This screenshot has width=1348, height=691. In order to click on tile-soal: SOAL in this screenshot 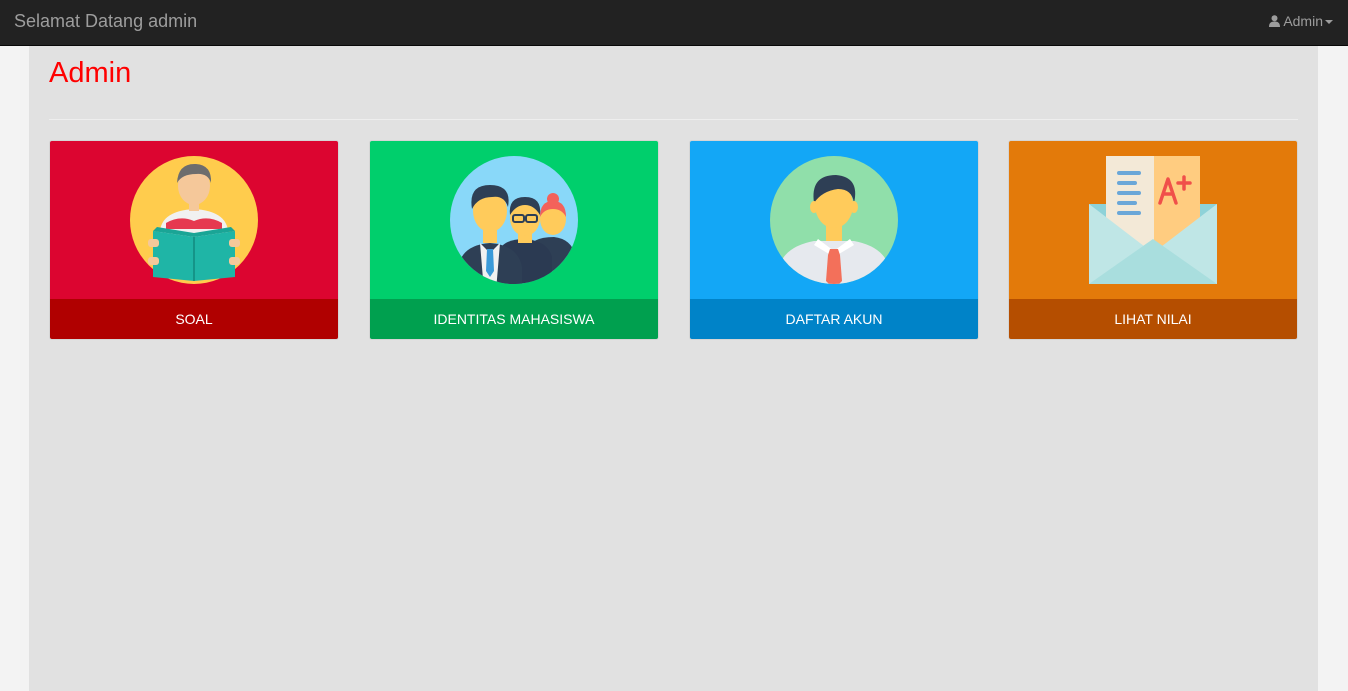, I will do `click(194, 240)`.